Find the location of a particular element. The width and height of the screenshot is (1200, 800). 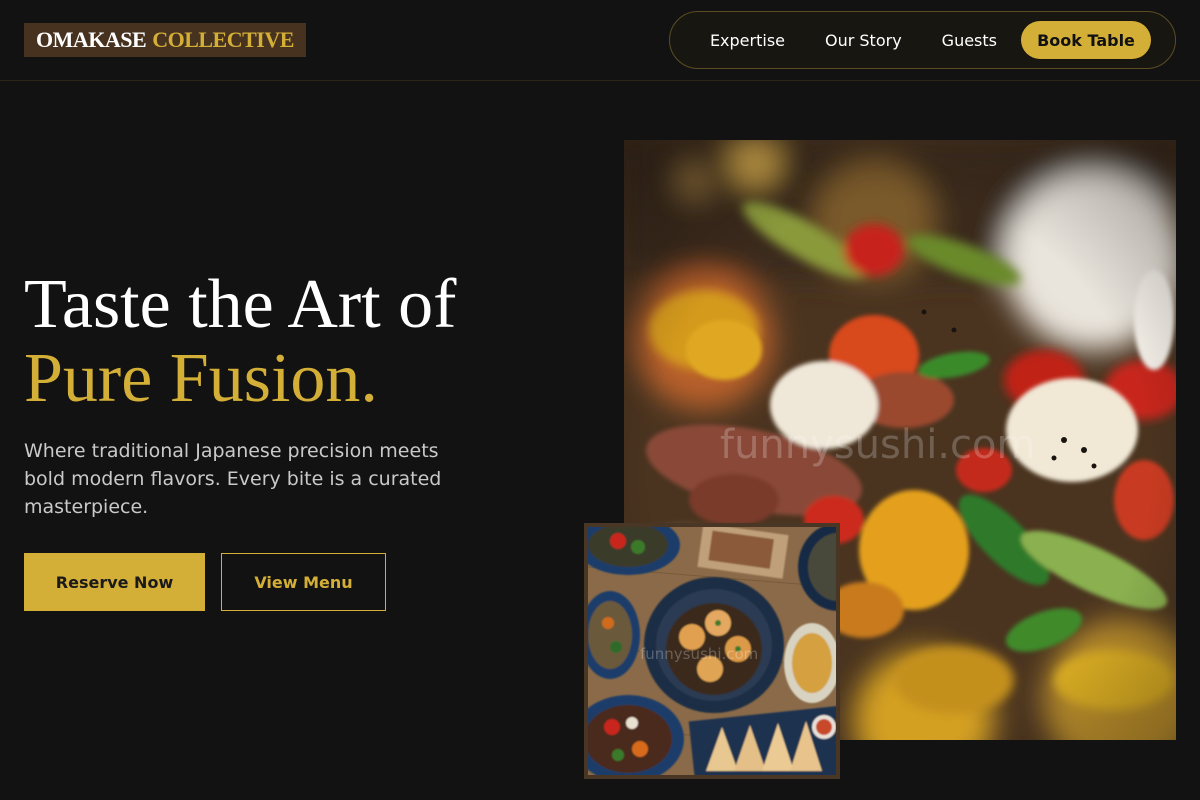

hero-headline: Taste the Art of Pure Fusion. is located at coordinates (240, 342).